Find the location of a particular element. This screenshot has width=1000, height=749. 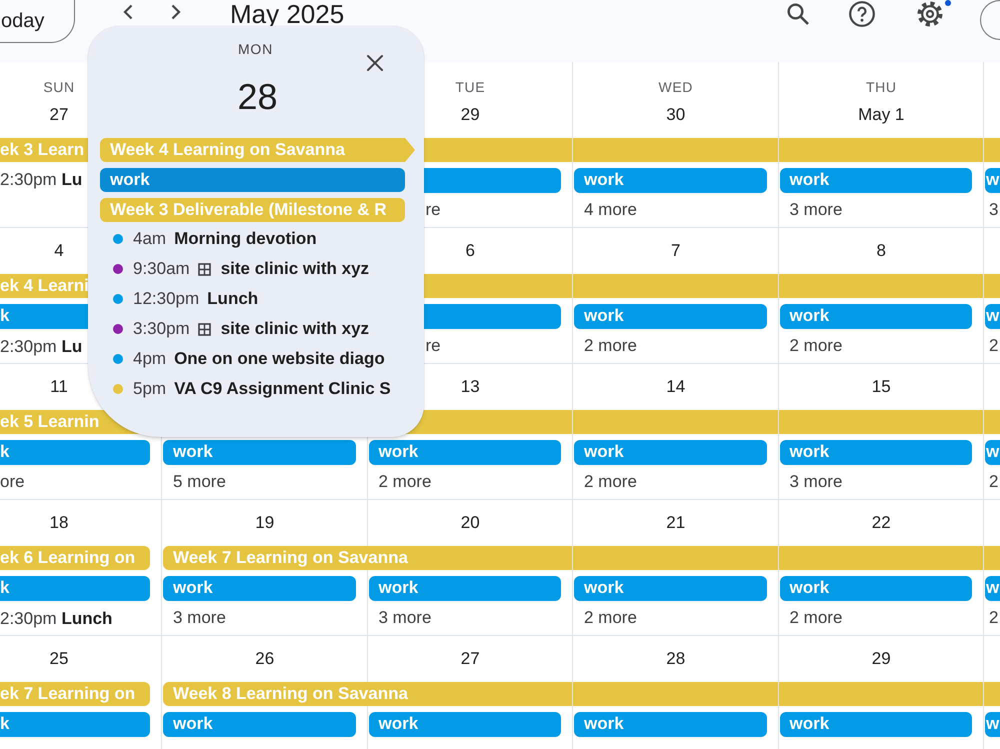

date-number: 18 is located at coordinates (59, 523).